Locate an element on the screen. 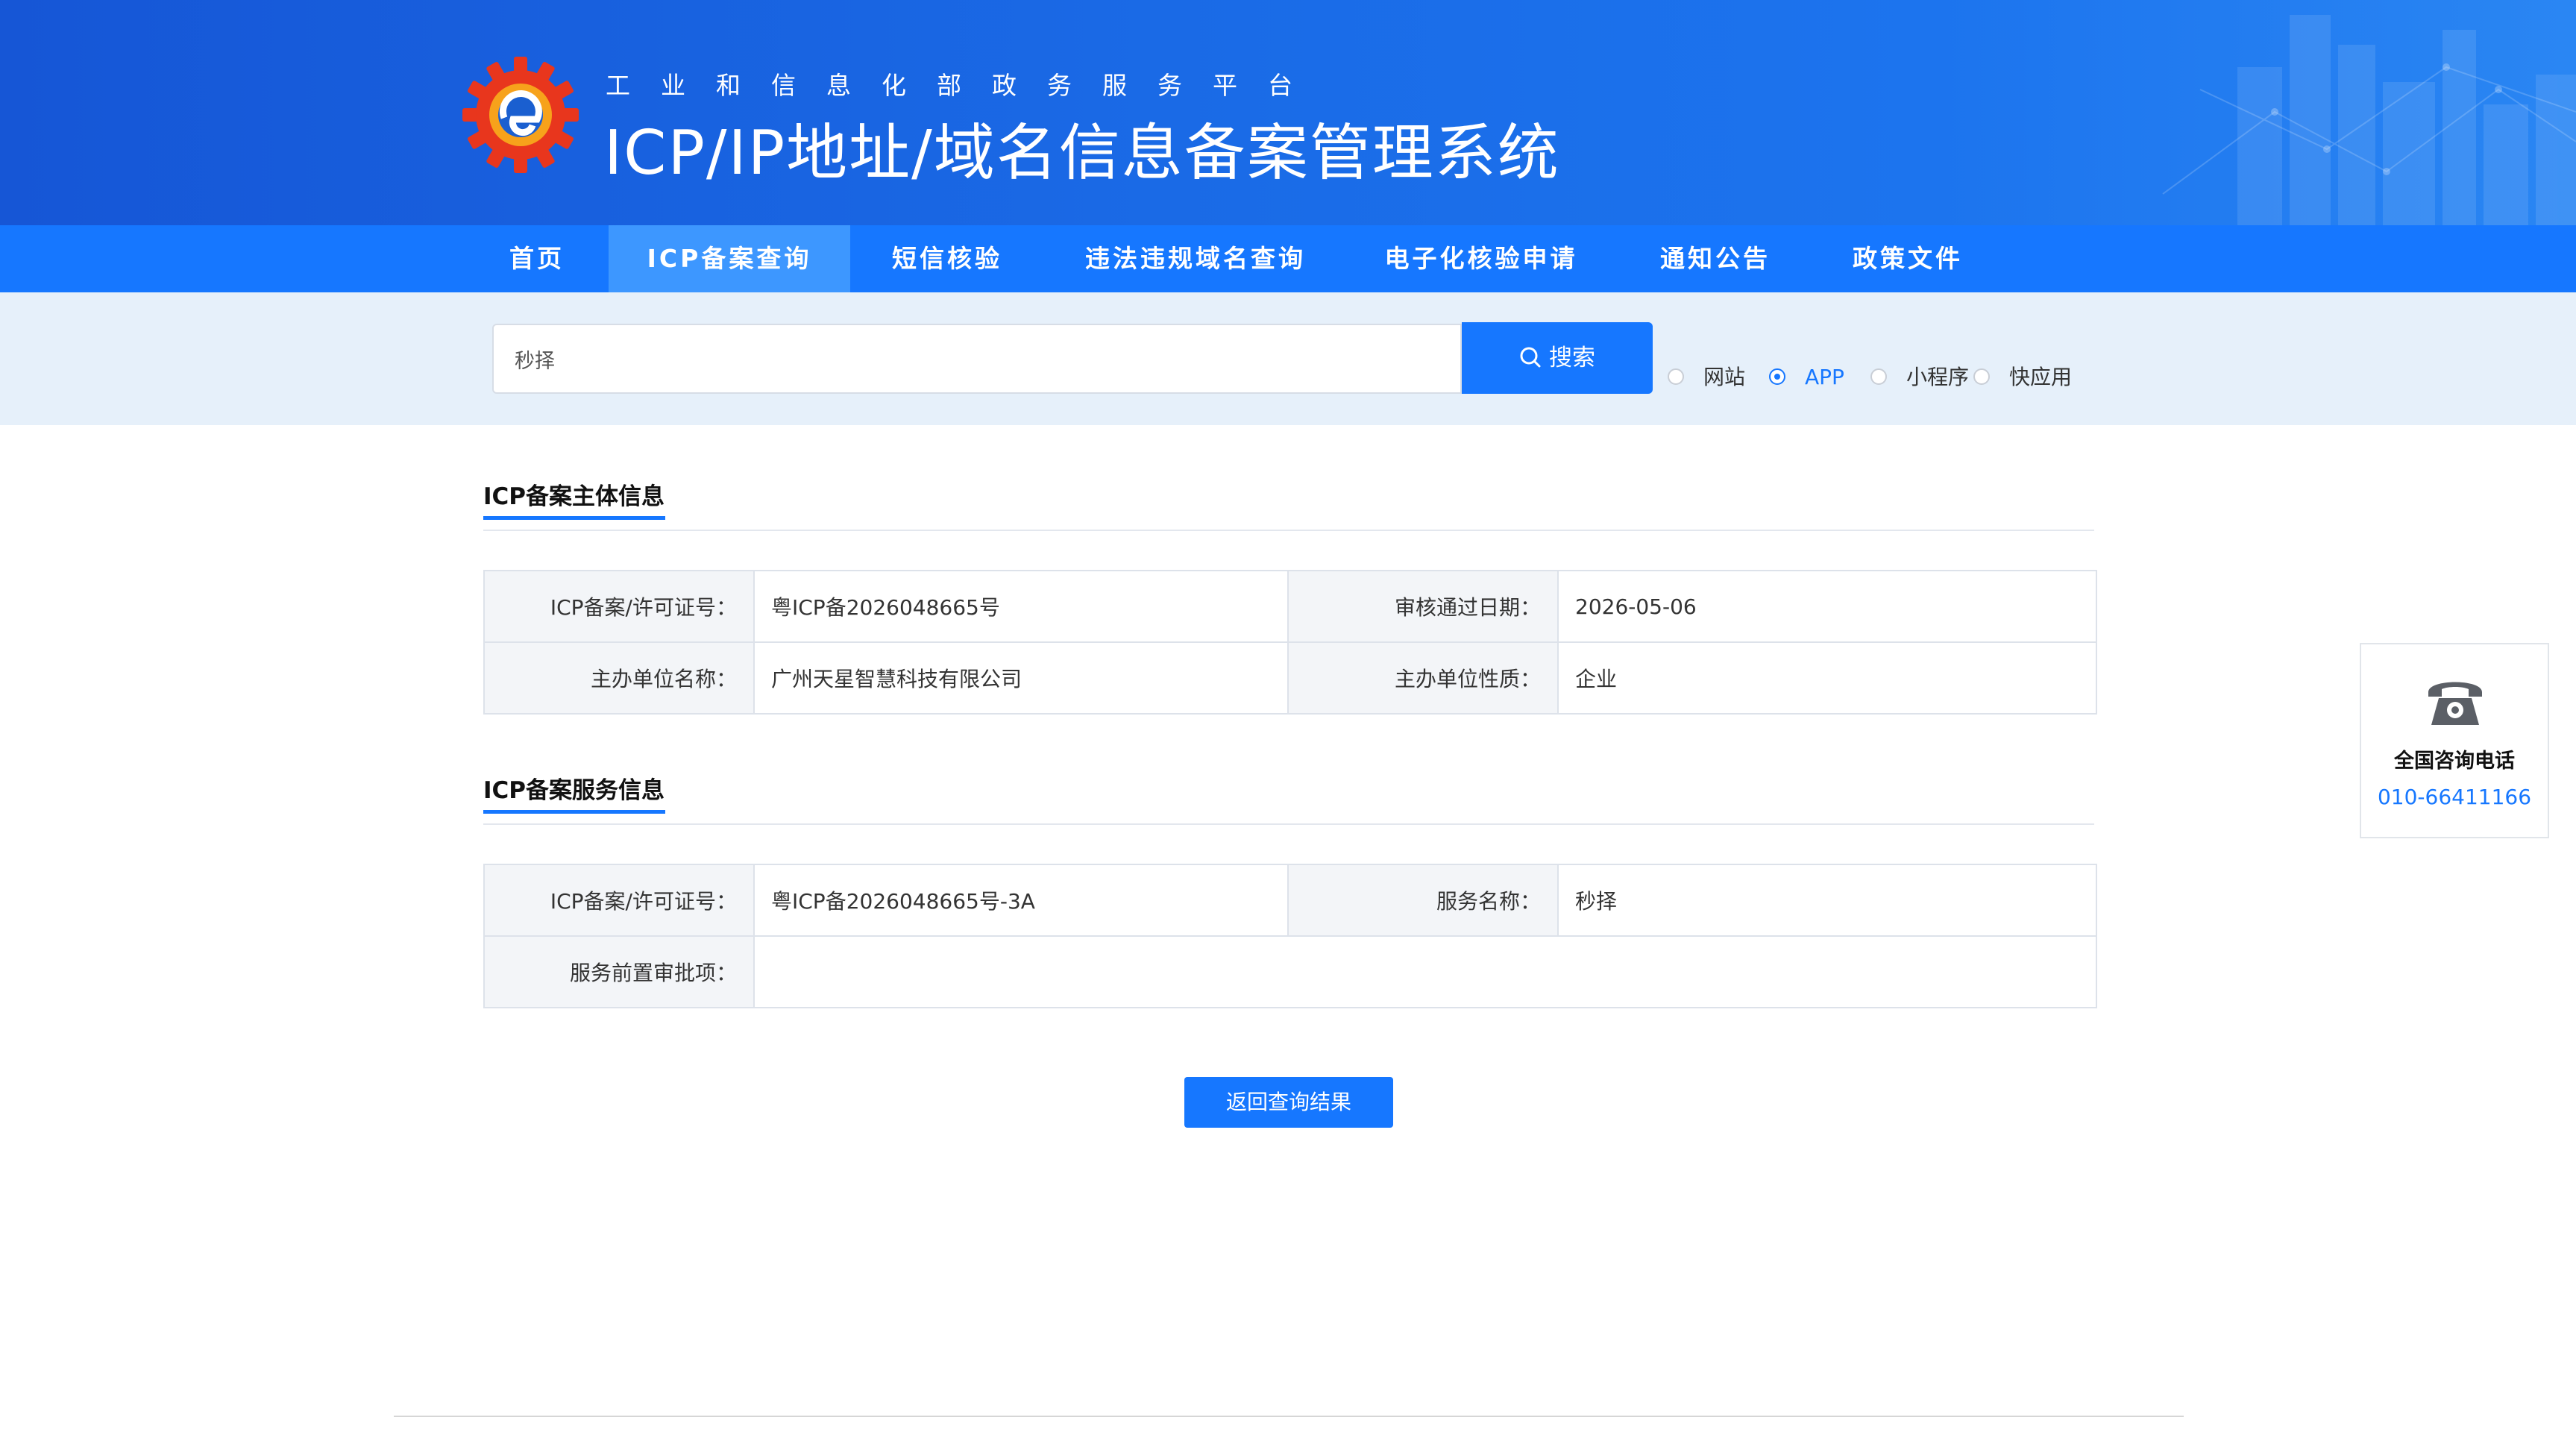 The width and height of the screenshot is (2576, 1435). service-info-title: ICP备案服务信息 is located at coordinates (574, 790).